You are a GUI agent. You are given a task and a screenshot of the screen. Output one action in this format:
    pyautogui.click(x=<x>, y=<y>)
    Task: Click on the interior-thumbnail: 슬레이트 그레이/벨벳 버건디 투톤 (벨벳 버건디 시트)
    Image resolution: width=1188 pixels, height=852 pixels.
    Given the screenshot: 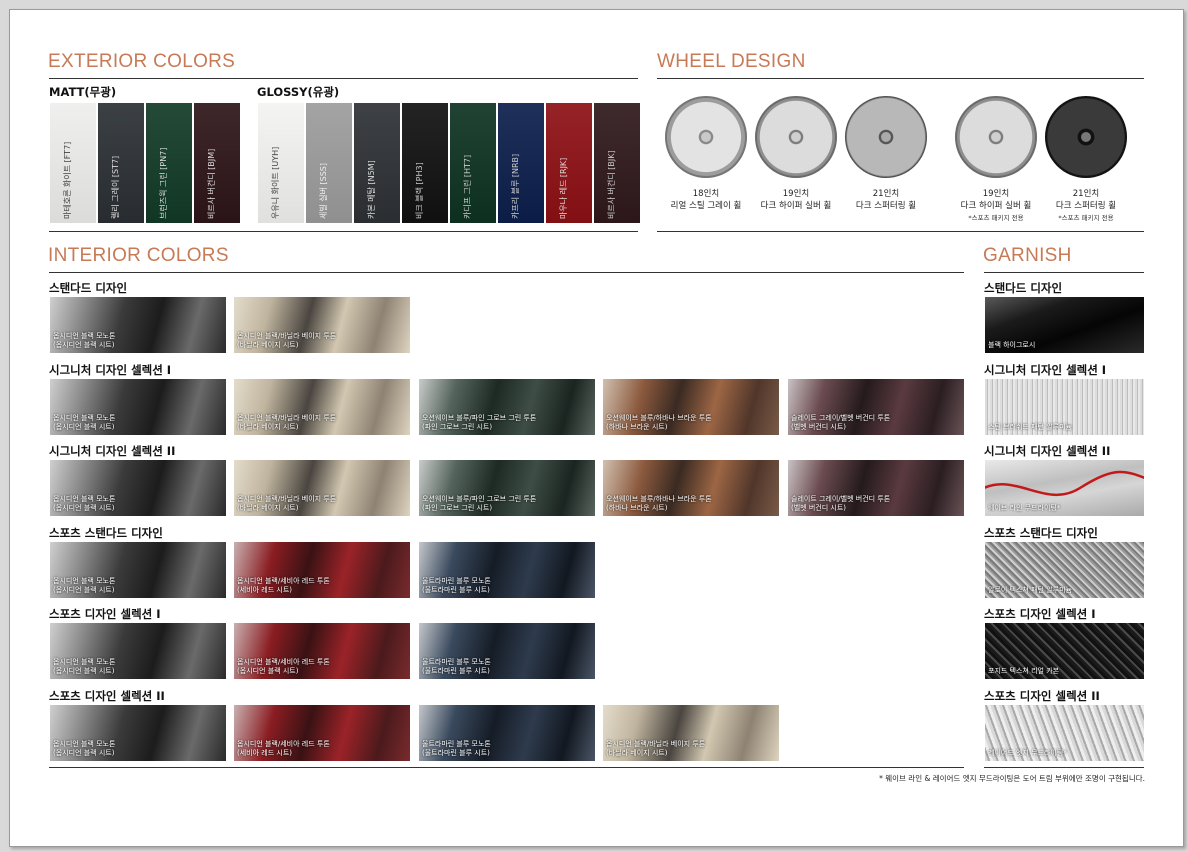 What is the action you would take?
    pyautogui.click(x=876, y=406)
    